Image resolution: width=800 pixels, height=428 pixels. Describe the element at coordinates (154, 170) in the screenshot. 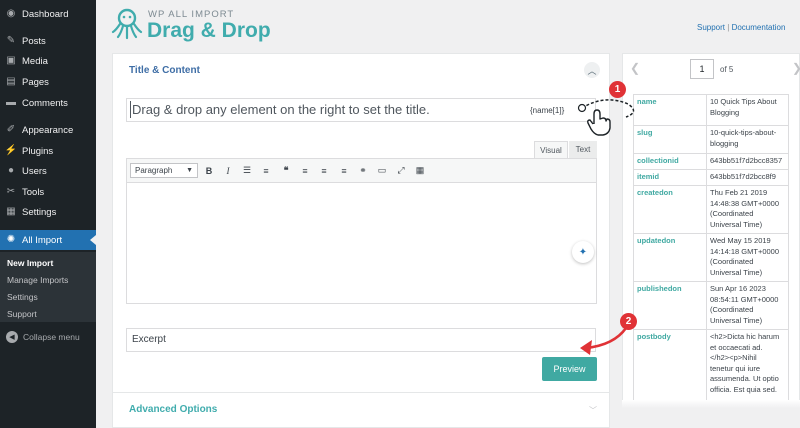

I see `format-select-value: Paragraph` at that location.